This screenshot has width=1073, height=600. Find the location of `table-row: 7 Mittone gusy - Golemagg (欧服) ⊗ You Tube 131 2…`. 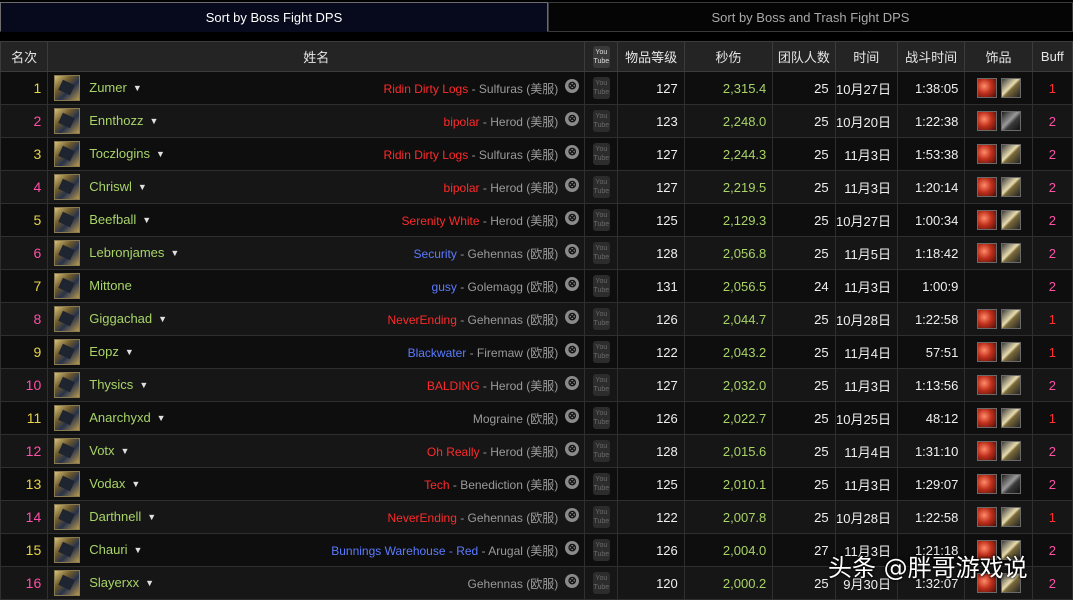

table-row: 7 Mittone gusy - Golemagg (欧服) ⊗ You Tube 131 2… is located at coordinates (536, 286).